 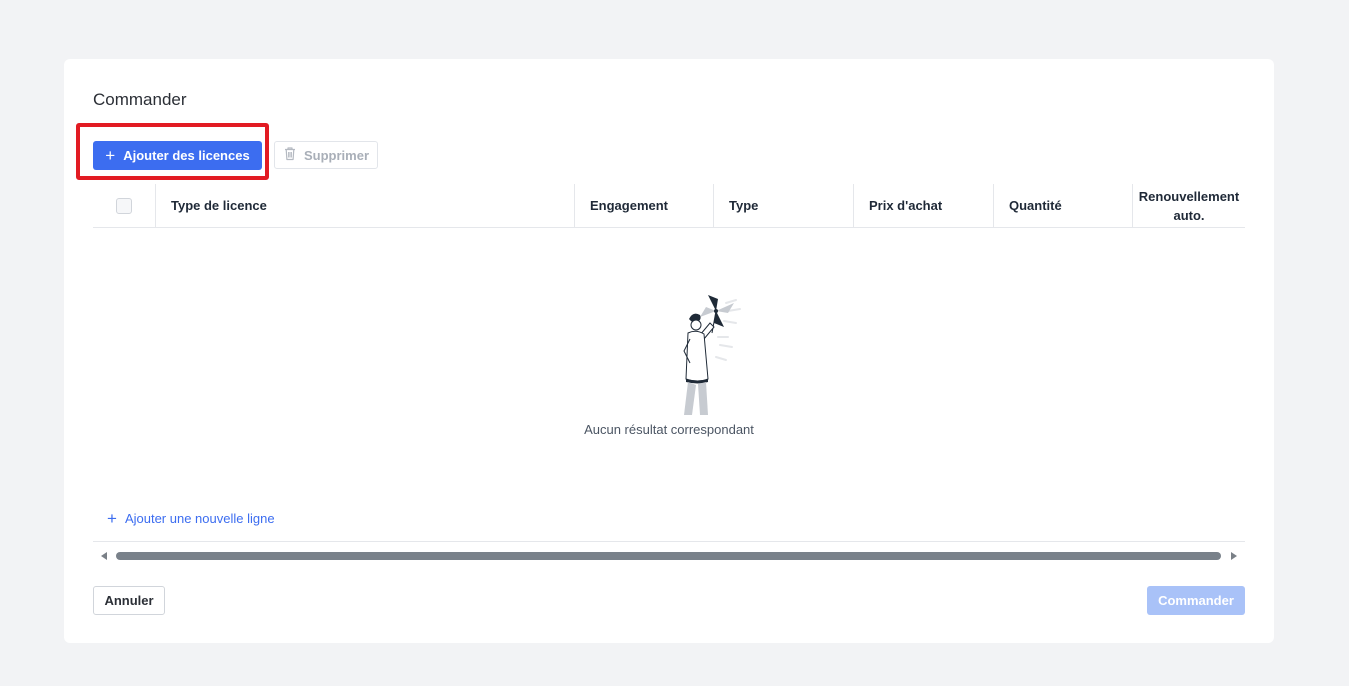 What do you see at coordinates (1196, 600) in the screenshot?
I see `order-button: Commander` at bounding box center [1196, 600].